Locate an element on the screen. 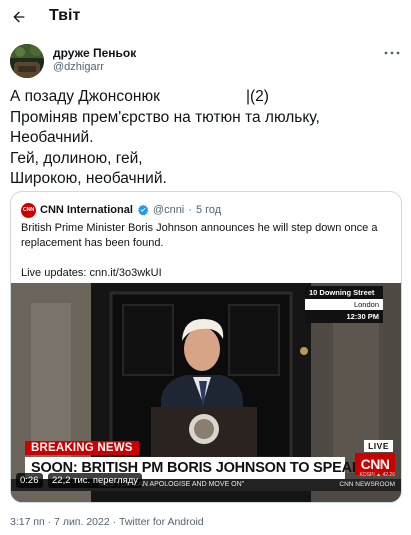 This screenshot has height=535, width=411. quoted-tweet-header: CNN CNN International @cnni · 5 год is located at coordinates (121, 210).